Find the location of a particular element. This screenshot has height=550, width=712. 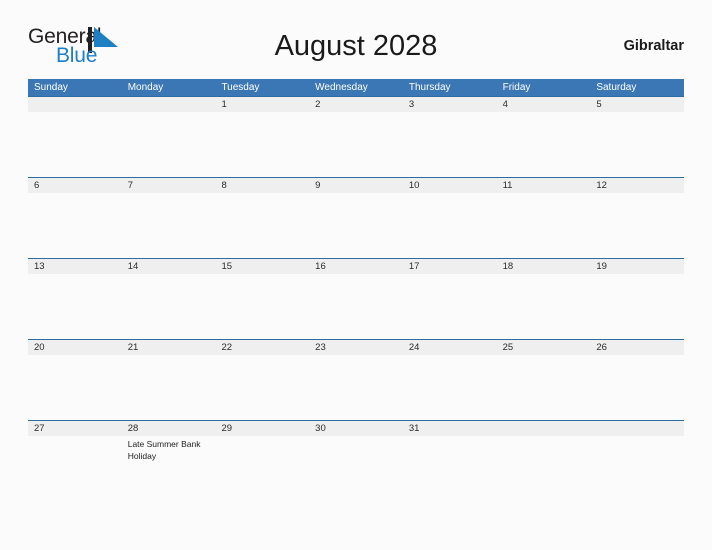

page-title: August 2028 is located at coordinates (356, 46).